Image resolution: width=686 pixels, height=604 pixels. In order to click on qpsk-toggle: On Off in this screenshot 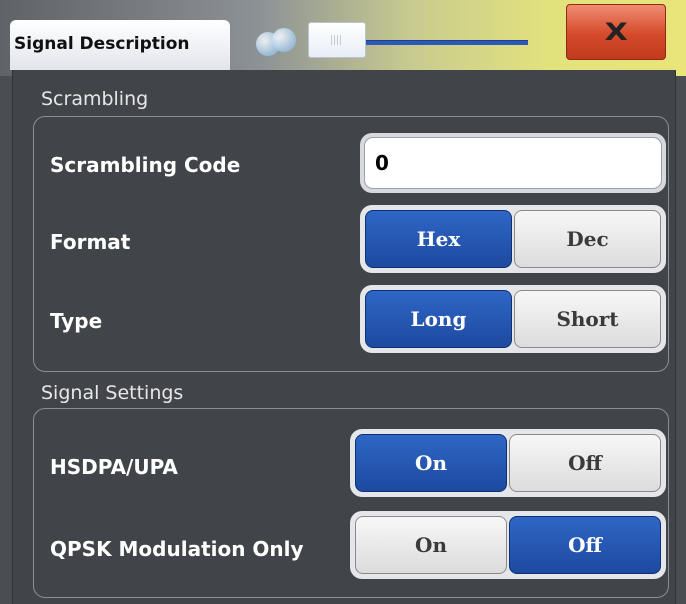, I will do `click(508, 545)`.